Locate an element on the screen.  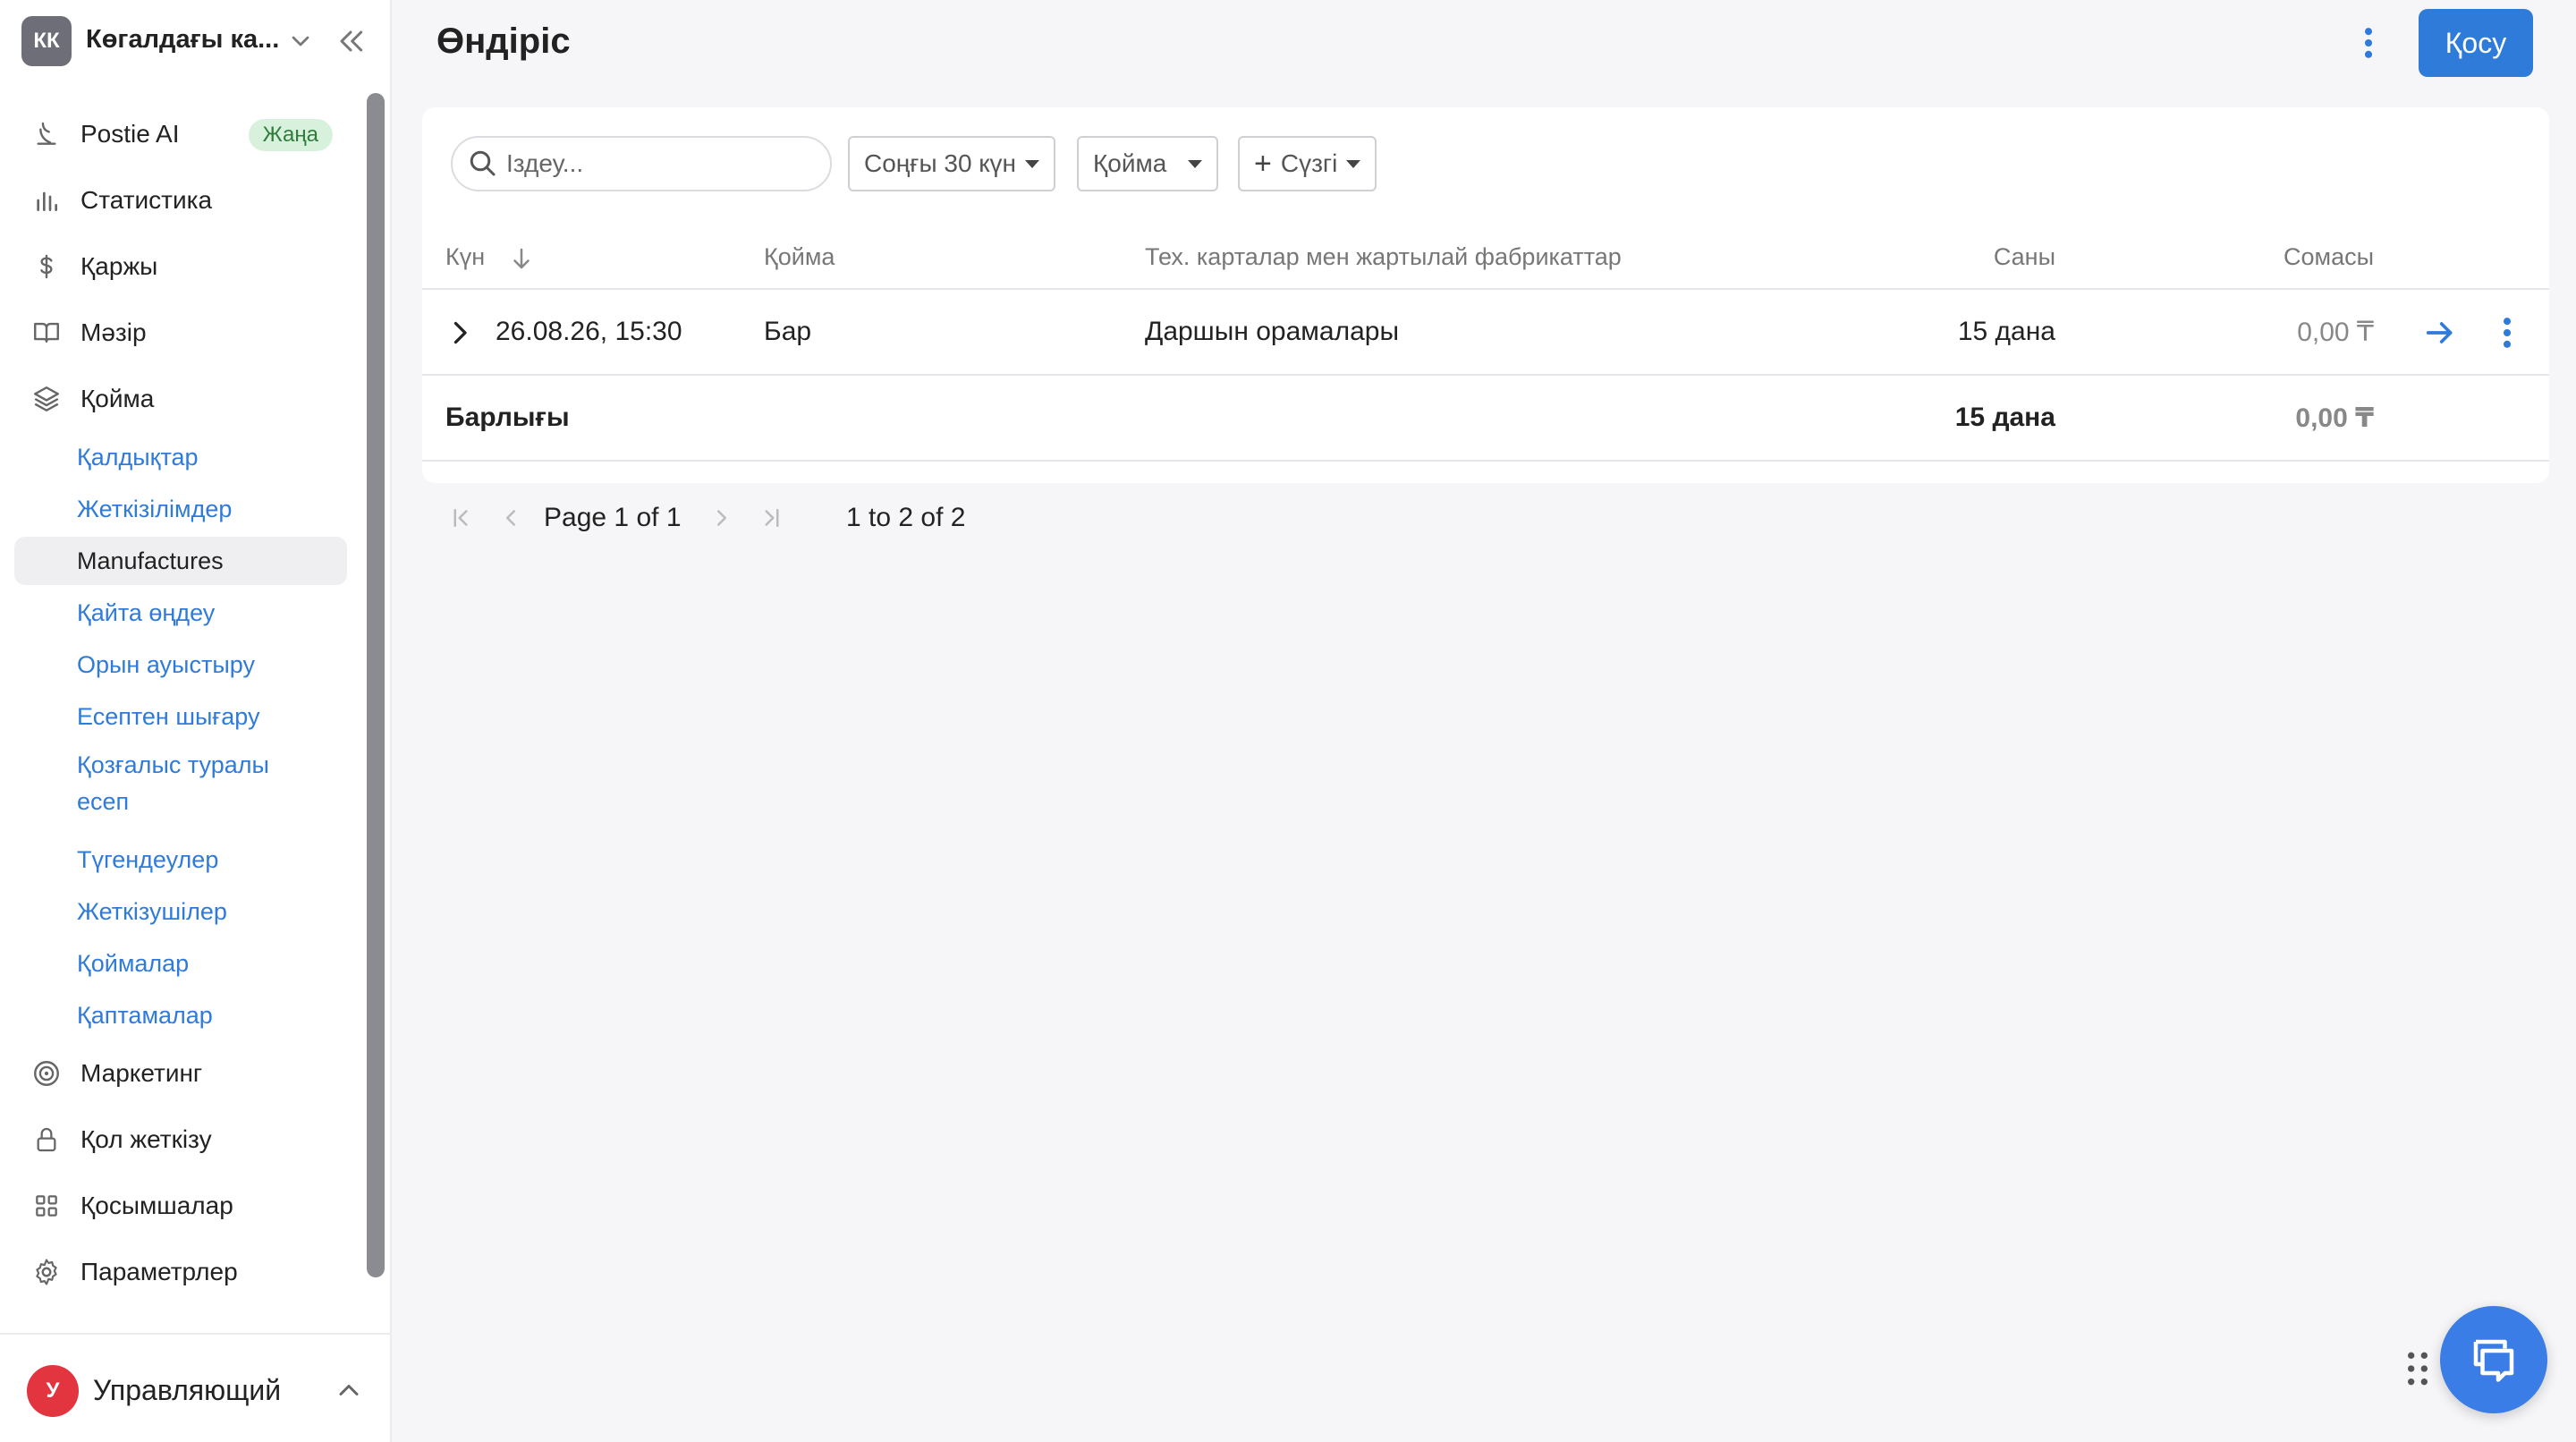
kebab-icon is located at coordinates (2507, 332).